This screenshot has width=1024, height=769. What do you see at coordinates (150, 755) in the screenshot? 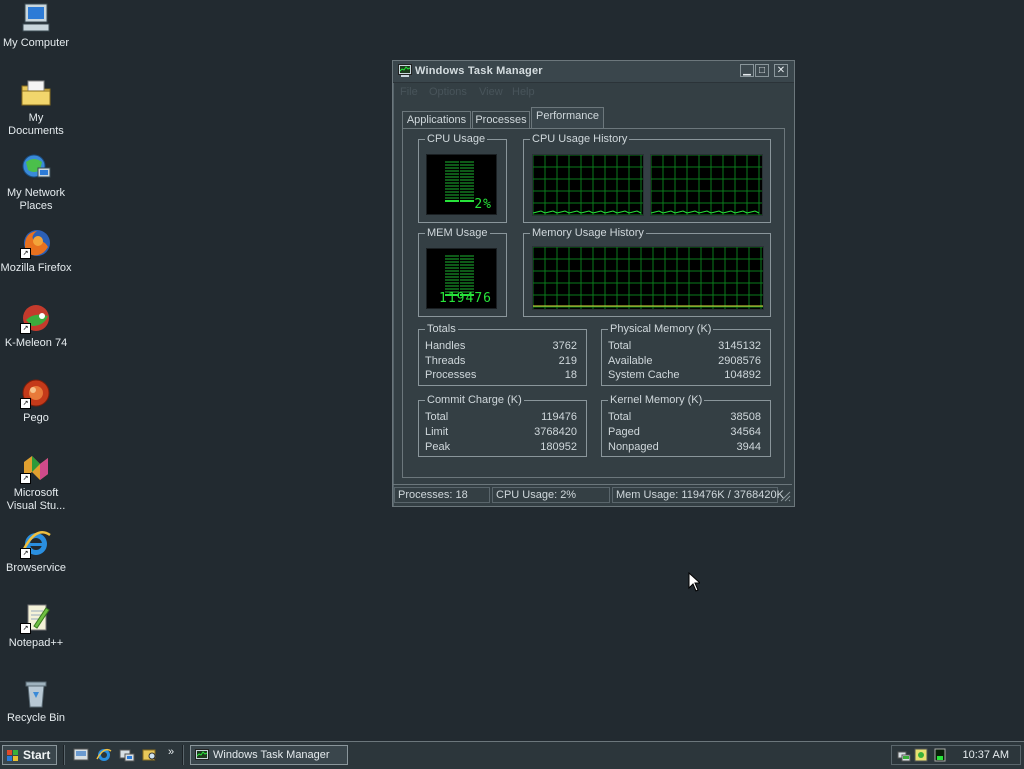
I see `quicklaunch-search-icon` at bounding box center [150, 755].